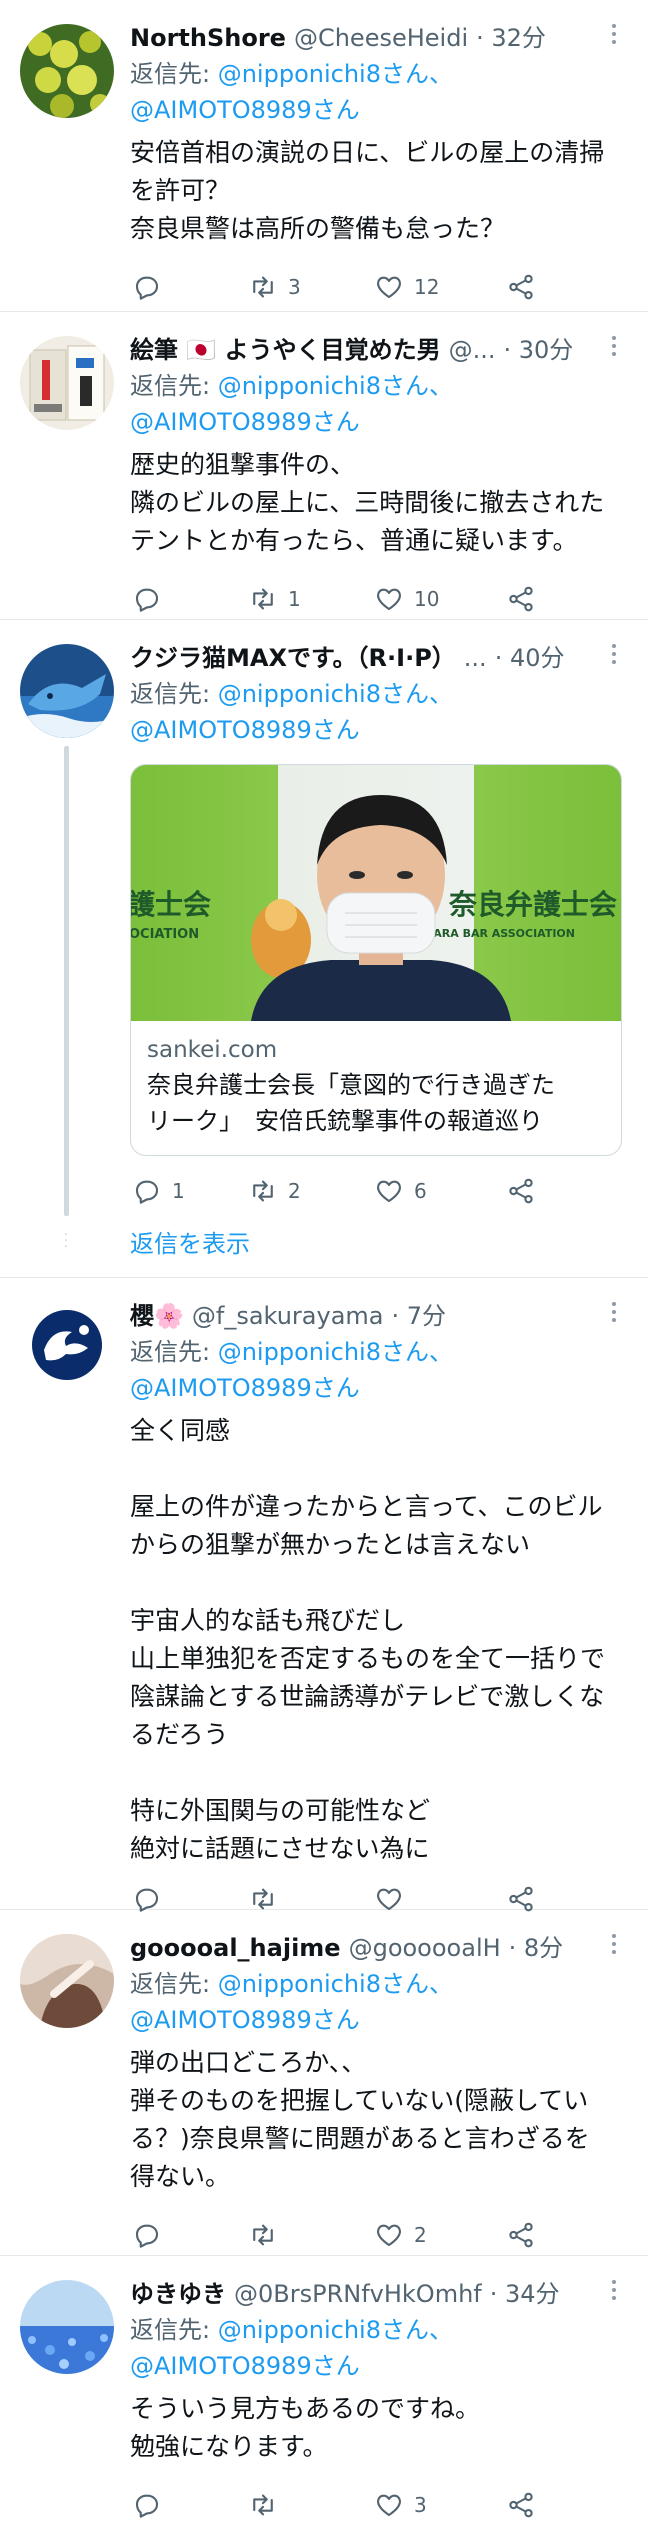 The width and height of the screenshot is (648, 2522). What do you see at coordinates (367, 190) in the screenshot?
I see `tweet-text: 安倍首相の演説の日に、ビルの屋上の清掃 を許可？ 奈良県警は高所の警備も怠った？` at bounding box center [367, 190].